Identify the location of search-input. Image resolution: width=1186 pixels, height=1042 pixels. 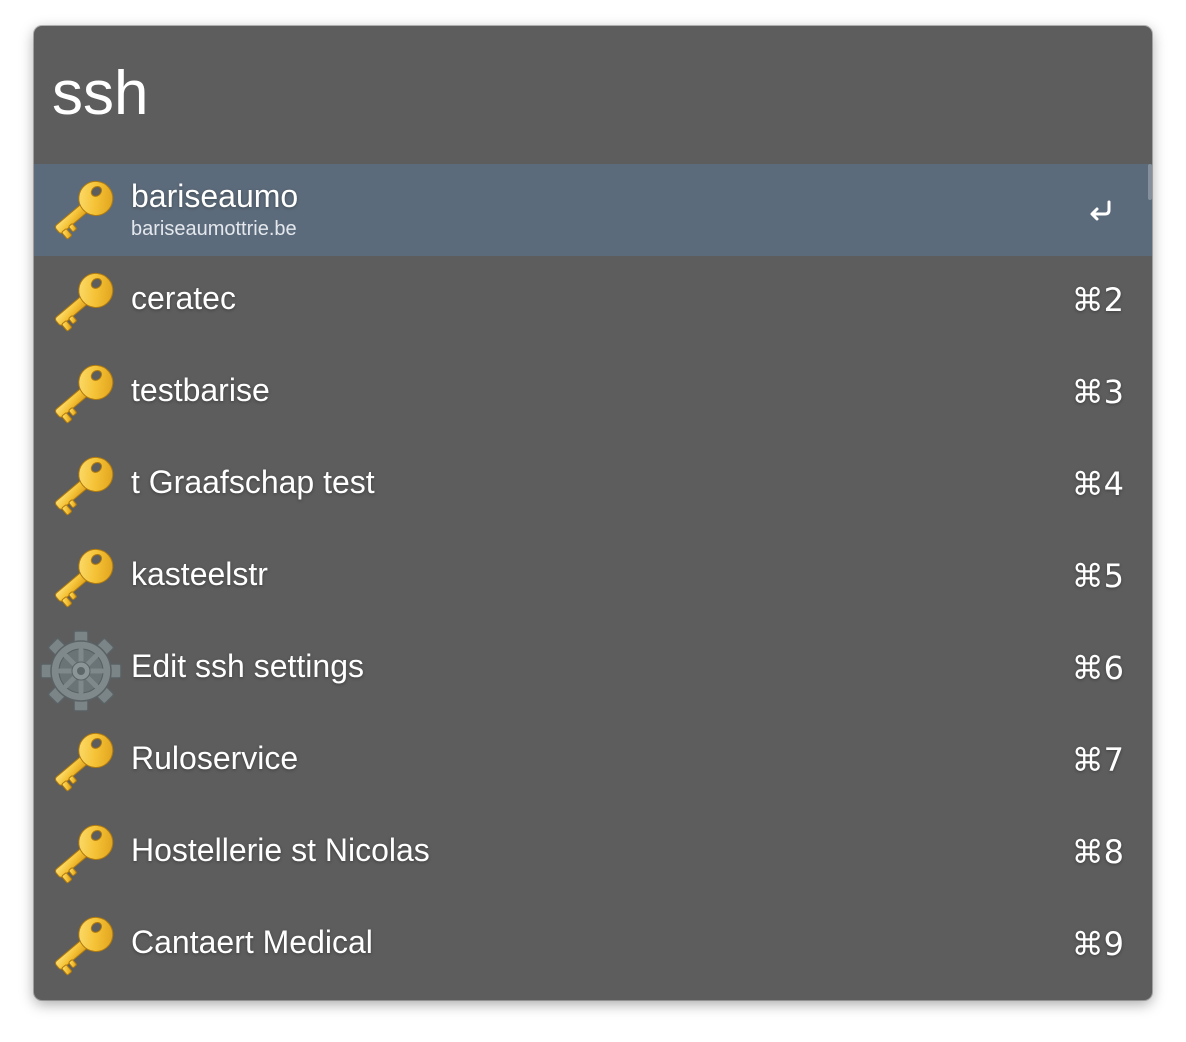
(582, 93).